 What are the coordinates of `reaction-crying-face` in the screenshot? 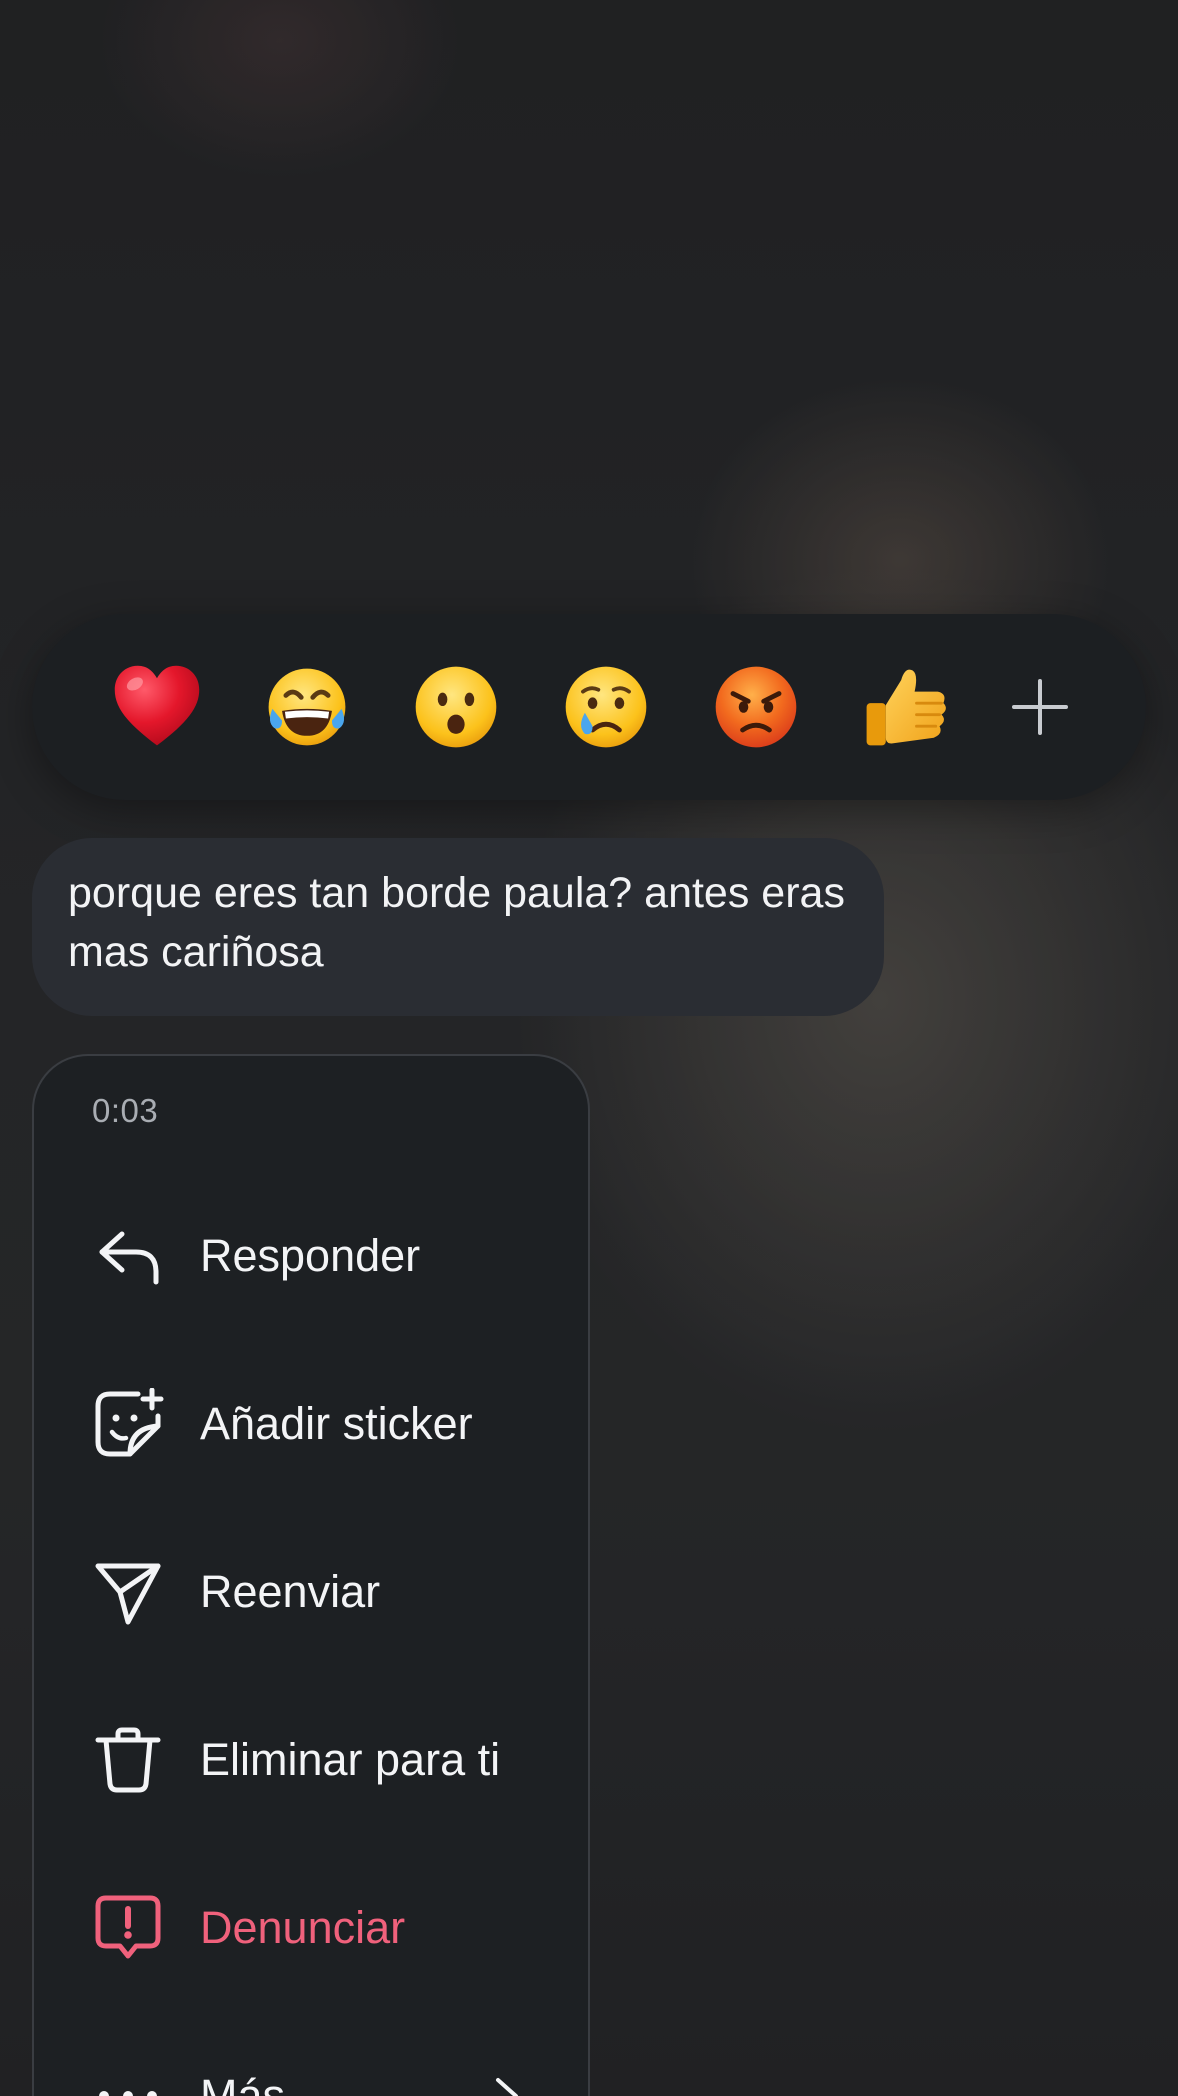 It's located at (606, 707).